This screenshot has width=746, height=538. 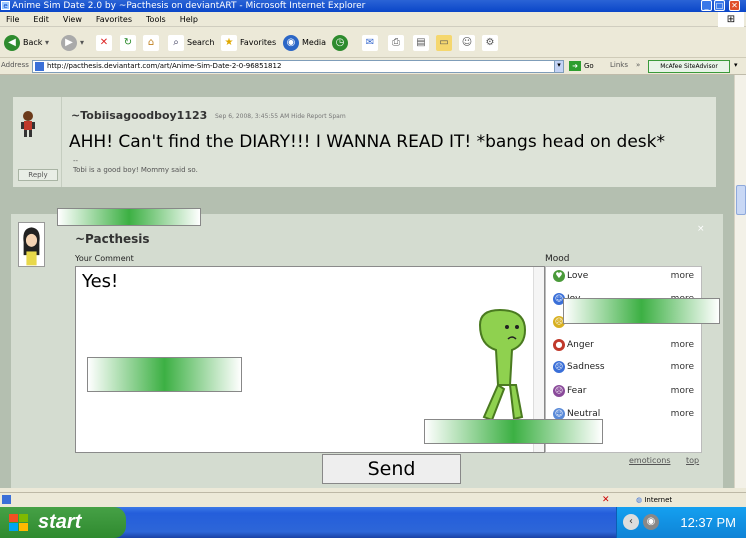 What do you see at coordinates (625, 367) in the screenshot?
I see `mood-item-sadness: ☹ Sadness more` at bounding box center [625, 367].